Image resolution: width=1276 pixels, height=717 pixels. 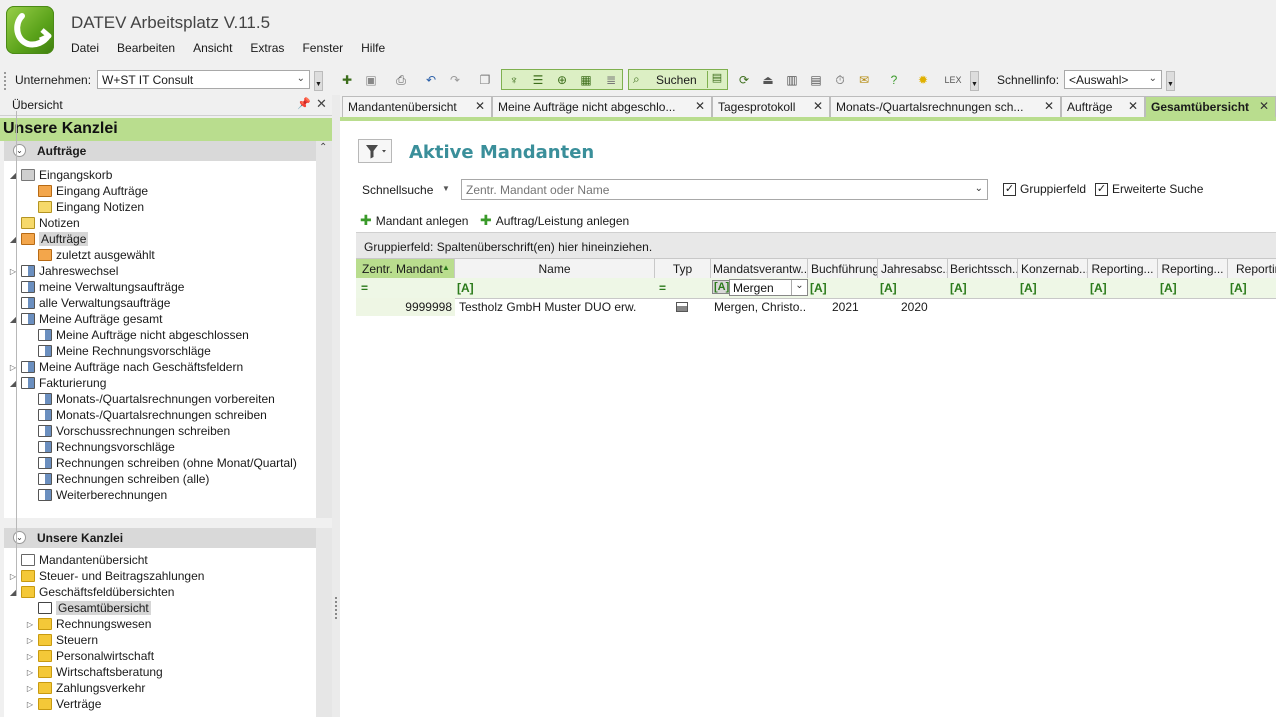 I want to click on chevron-down-icon: ⌄, so click(x=799, y=287).